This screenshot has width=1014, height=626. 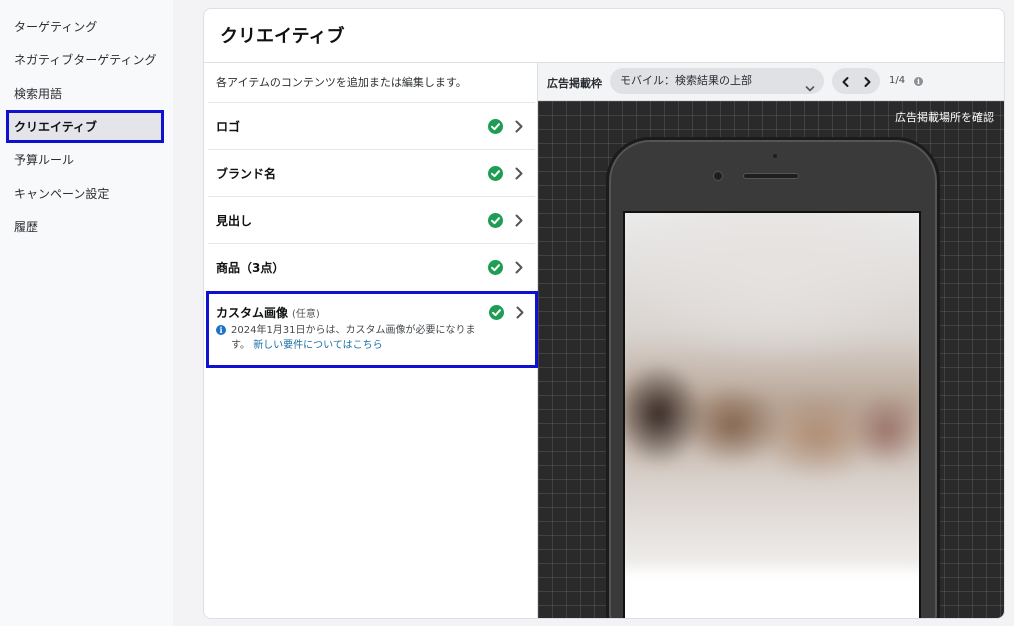 I want to click on item-label: 商品（3点）, so click(x=250, y=268).